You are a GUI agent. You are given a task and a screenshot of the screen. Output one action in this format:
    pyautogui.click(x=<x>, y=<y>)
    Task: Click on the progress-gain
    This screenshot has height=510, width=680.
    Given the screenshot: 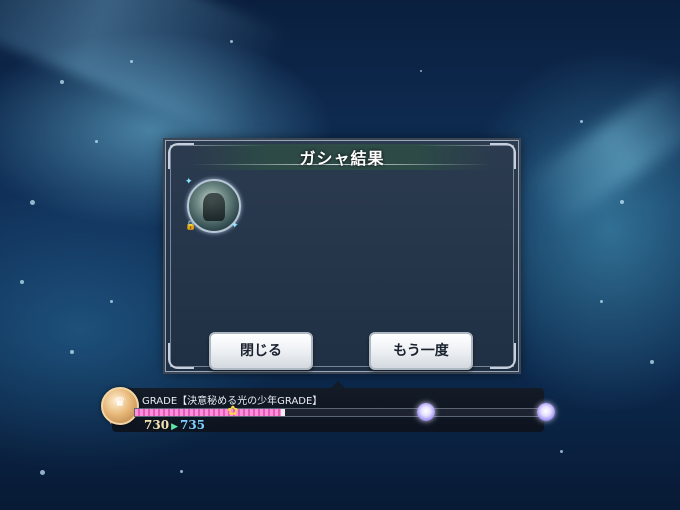 What is the action you would take?
    pyautogui.click(x=283, y=412)
    